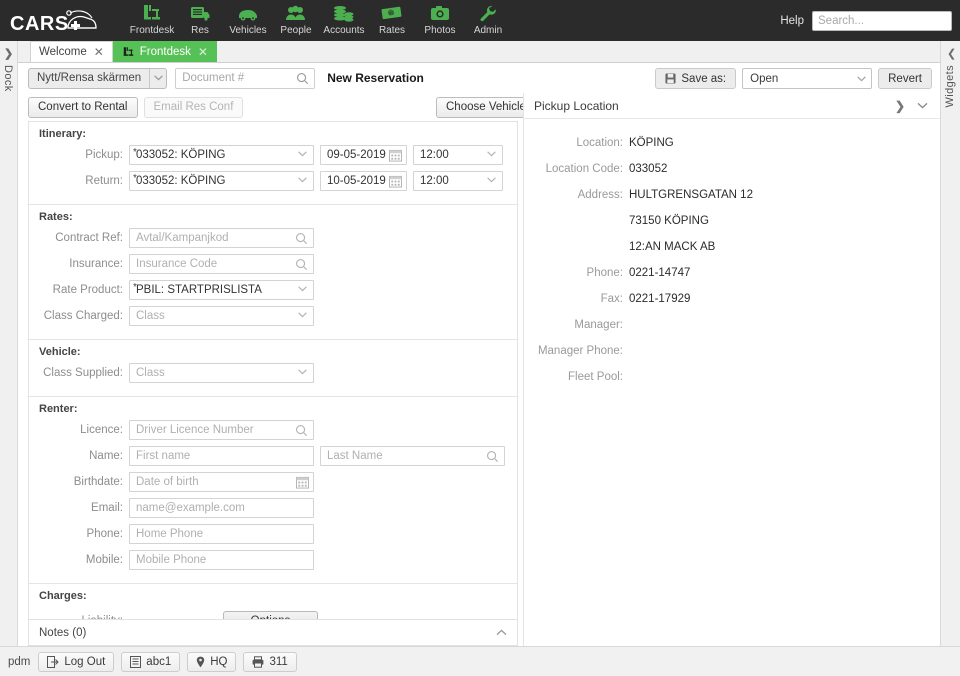  I want to click on printer-icon, so click(258, 661).